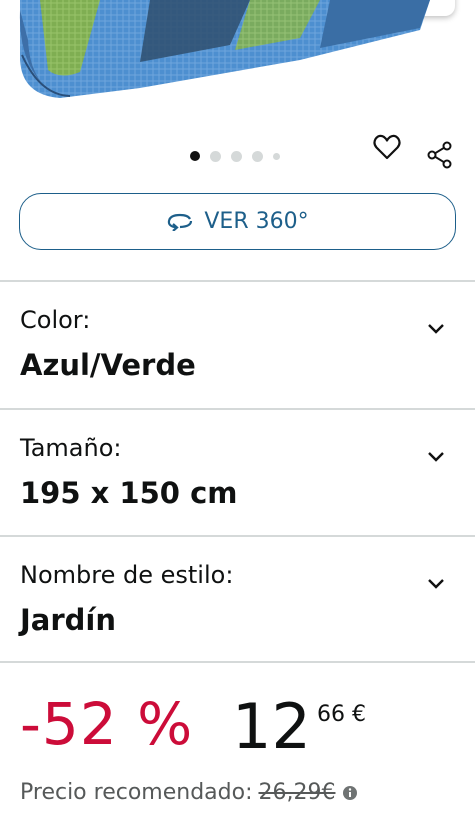  I want to click on heart-icon, so click(387, 147).